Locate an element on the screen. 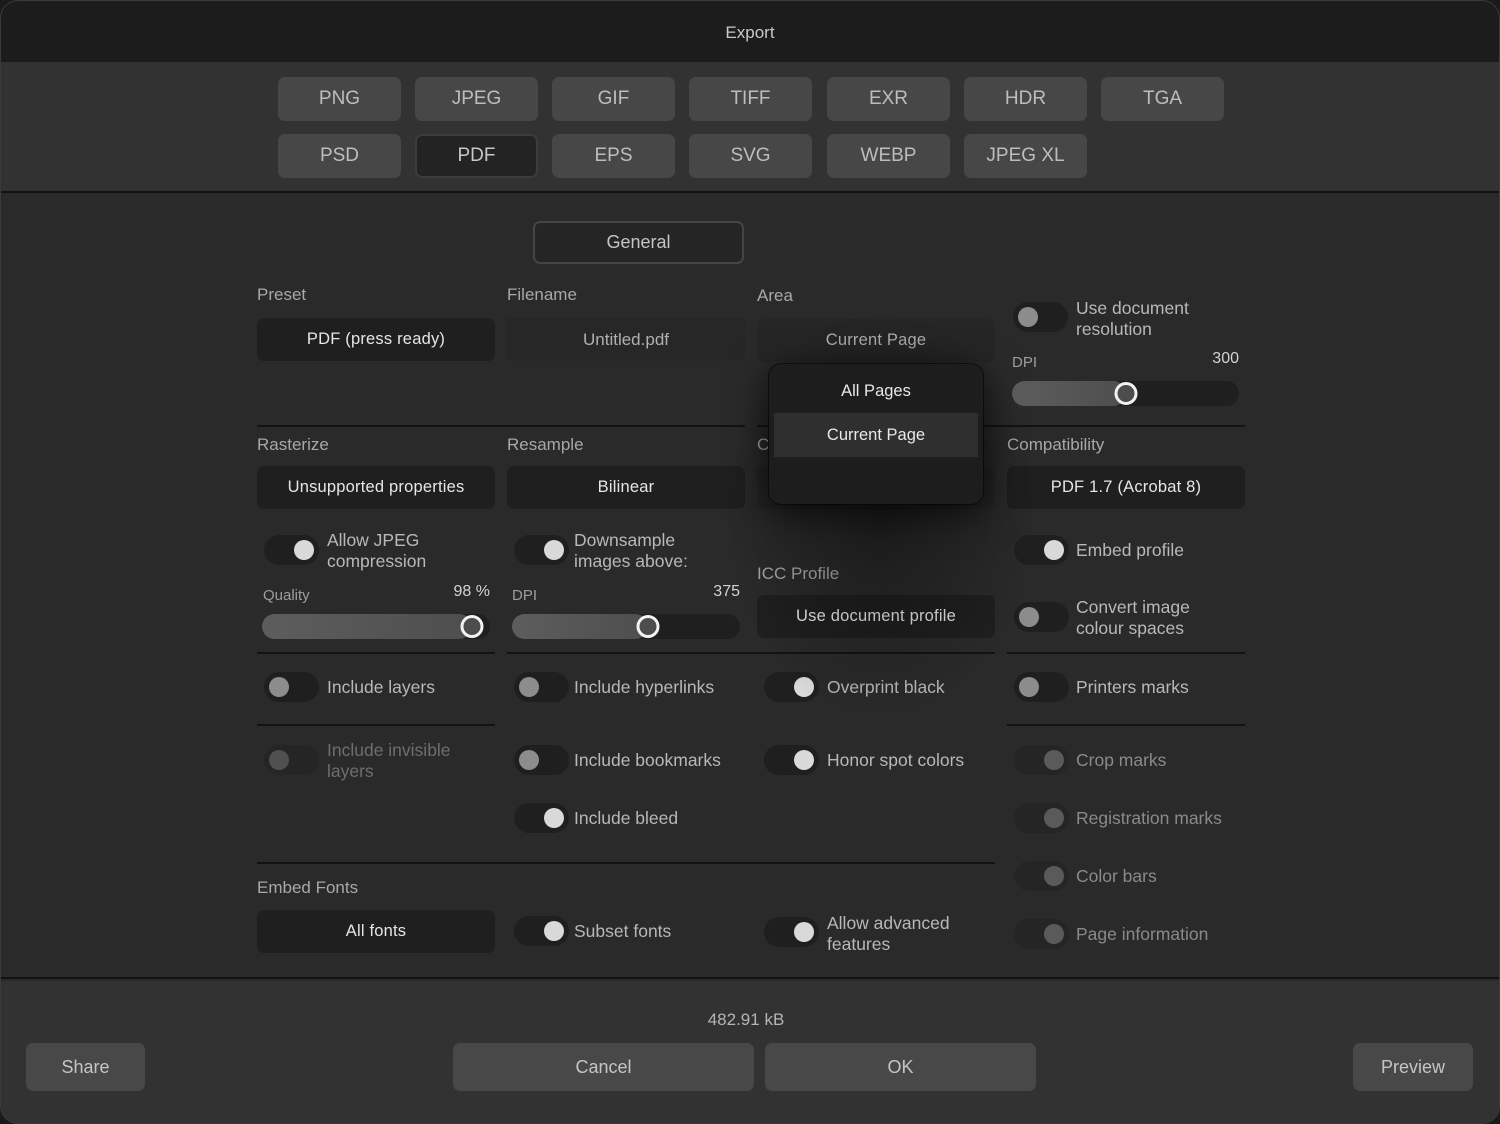 The width and height of the screenshot is (1500, 1124). include-invisible-layers-toggle is located at coordinates (291, 760).